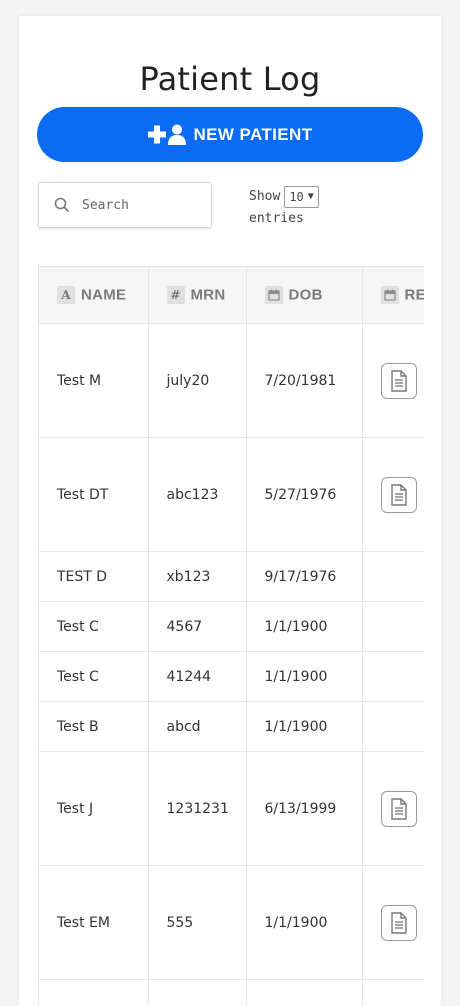 The image size is (460, 1006). I want to click on text-type-icon: A, so click(66, 295).